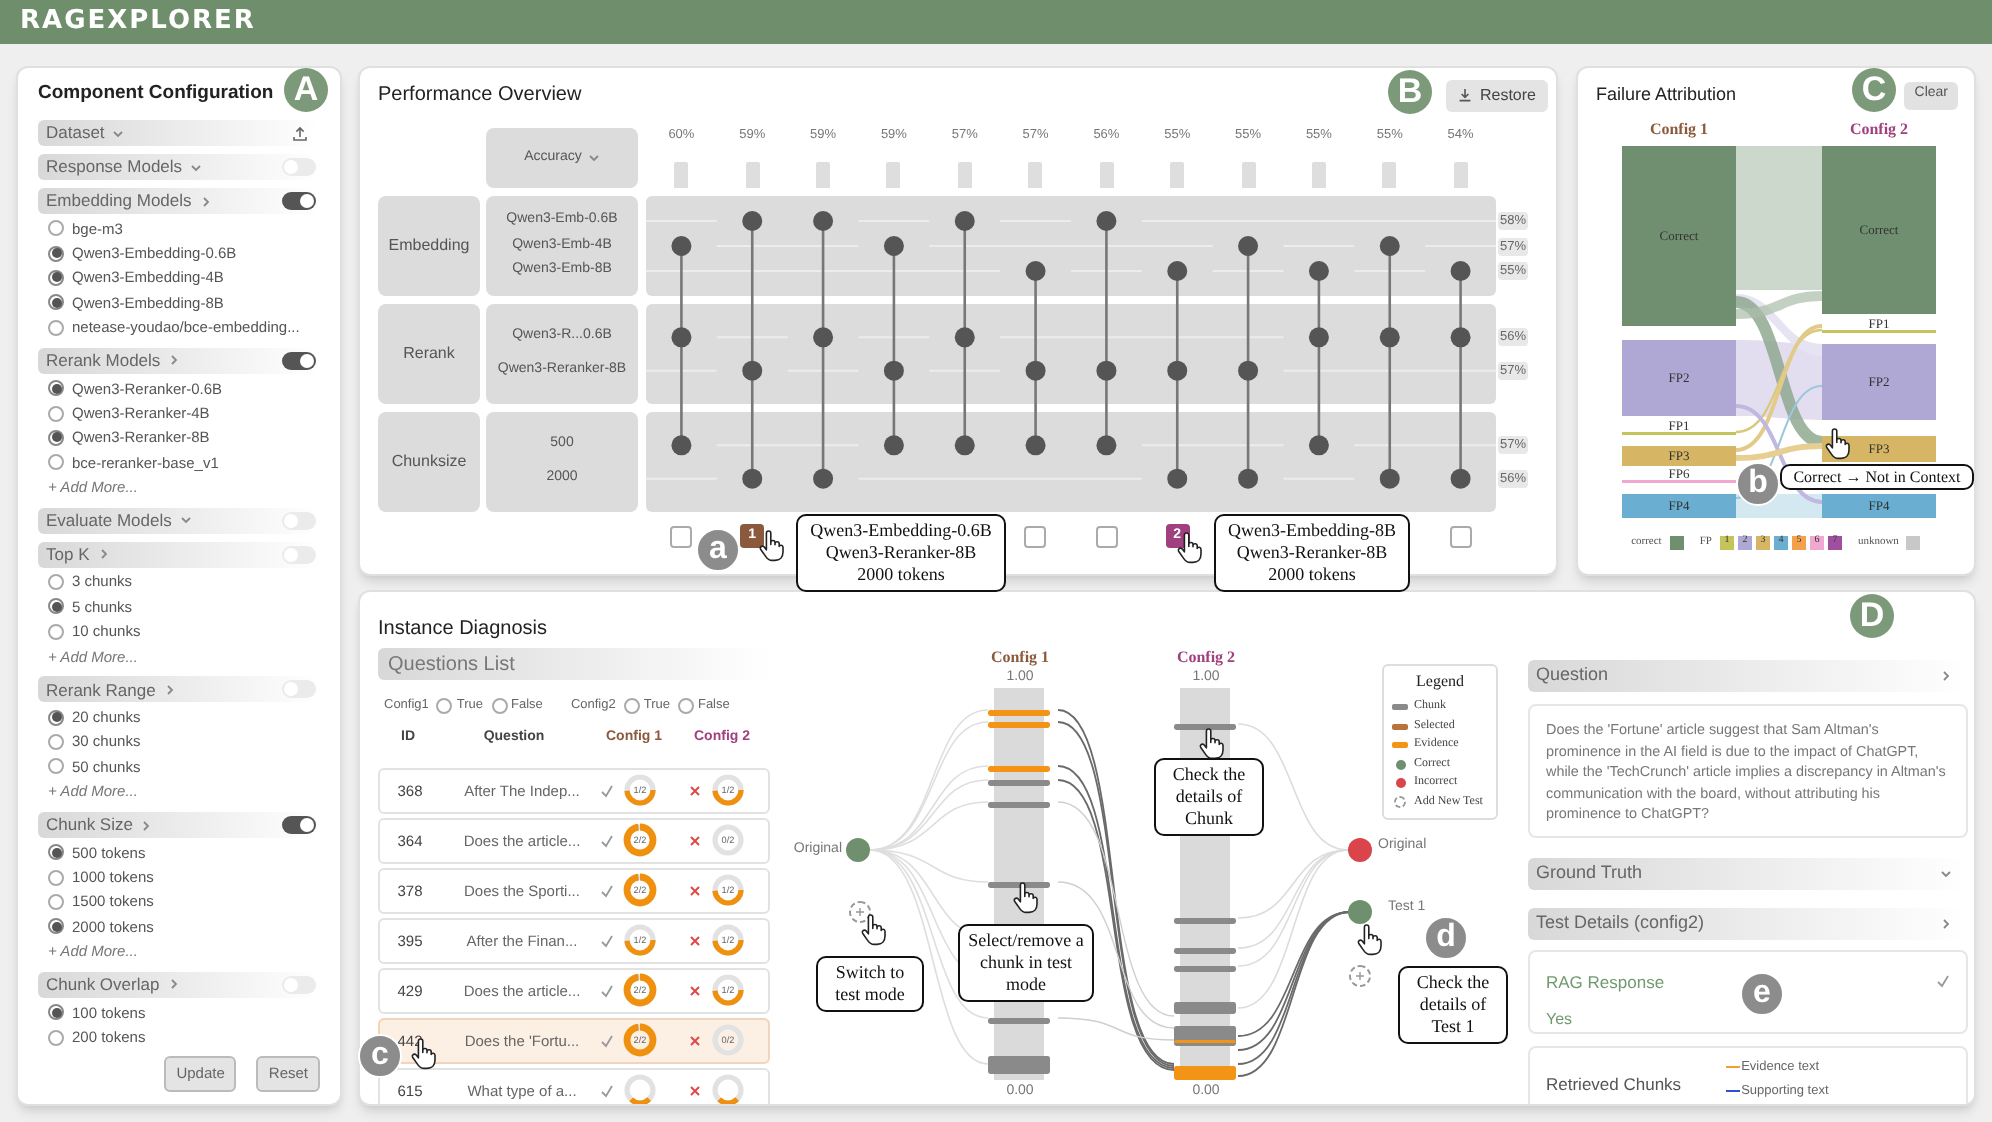 This screenshot has width=1992, height=1122. I want to click on logo-text: RAGEXPLORER, so click(138, 22).